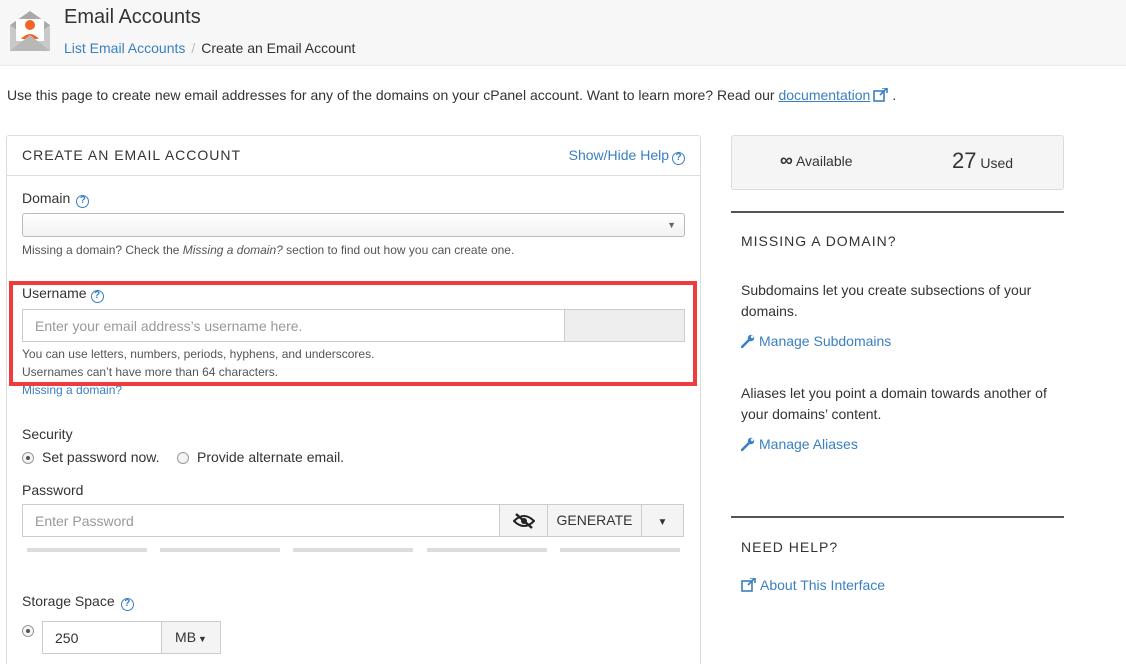  I want to click on domain-hint-em: Missing a domain?, so click(232, 250).